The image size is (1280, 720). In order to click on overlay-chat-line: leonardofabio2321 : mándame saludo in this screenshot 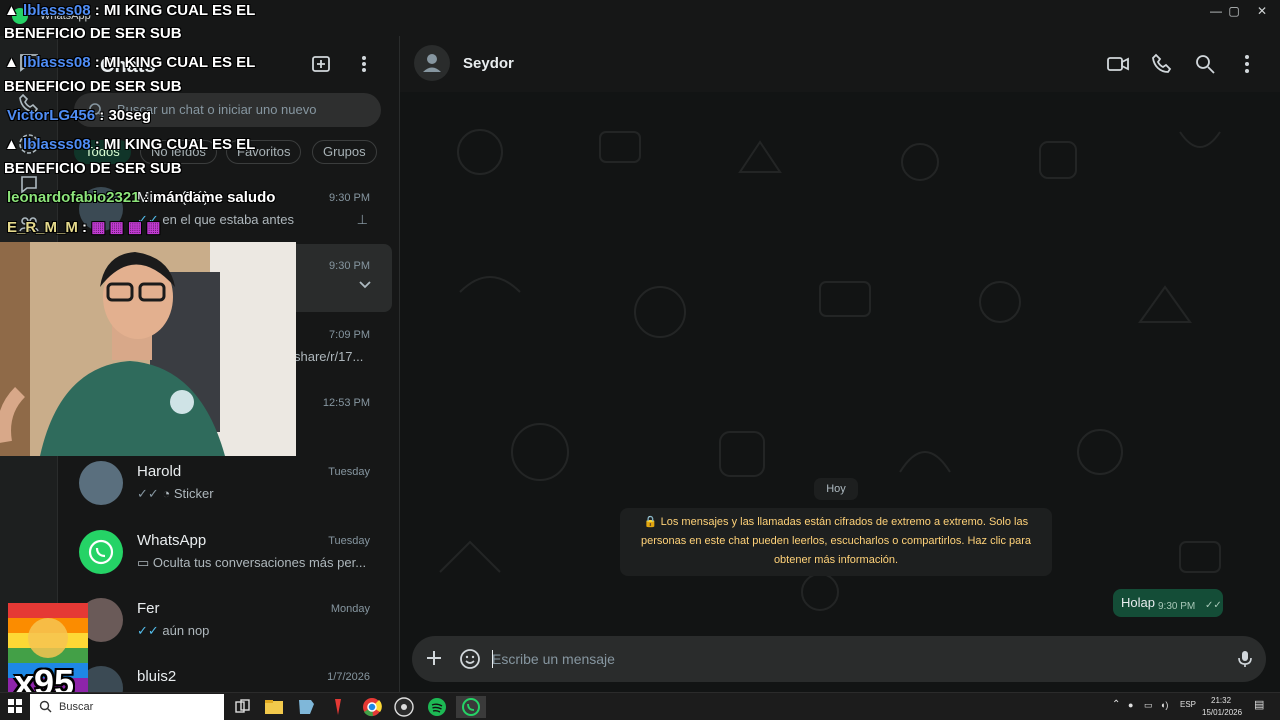, I will do `click(141, 197)`.